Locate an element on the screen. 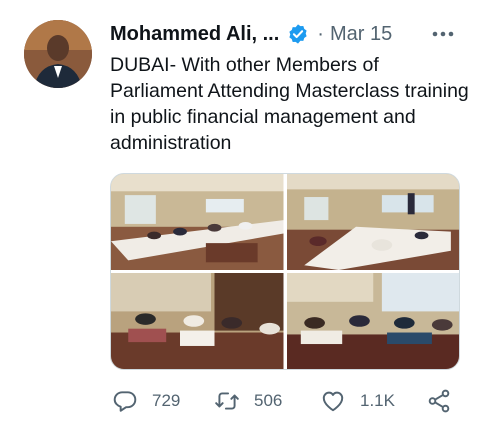 The height and width of the screenshot is (423, 480). avatar-image is located at coordinates (58, 54).